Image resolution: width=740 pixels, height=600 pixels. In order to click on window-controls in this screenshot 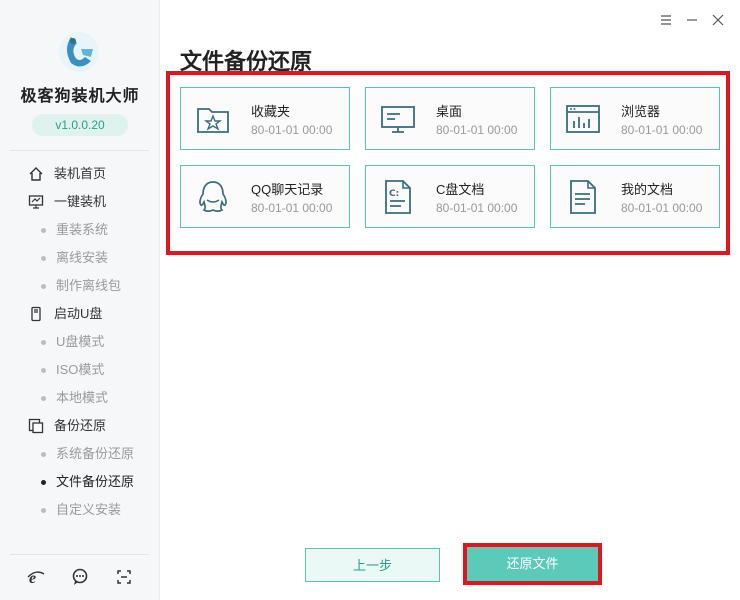, I will do `click(692, 20)`.